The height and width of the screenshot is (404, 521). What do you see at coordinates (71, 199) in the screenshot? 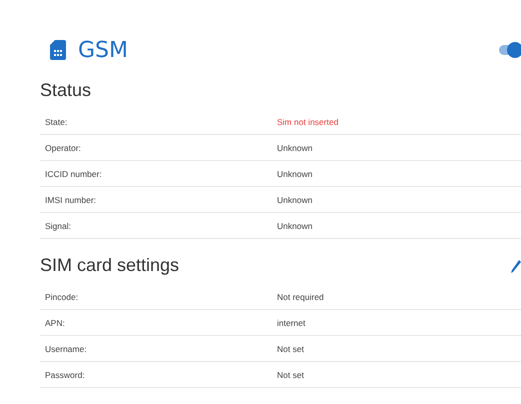
I see `field-label: IMSI number:` at bounding box center [71, 199].